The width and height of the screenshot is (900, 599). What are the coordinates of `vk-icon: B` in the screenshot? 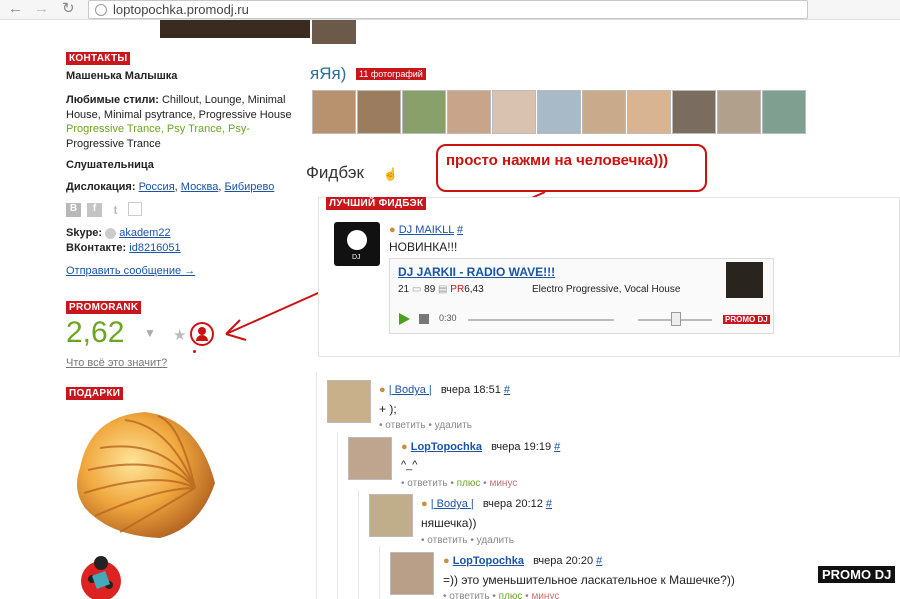 It's located at (73, 210).